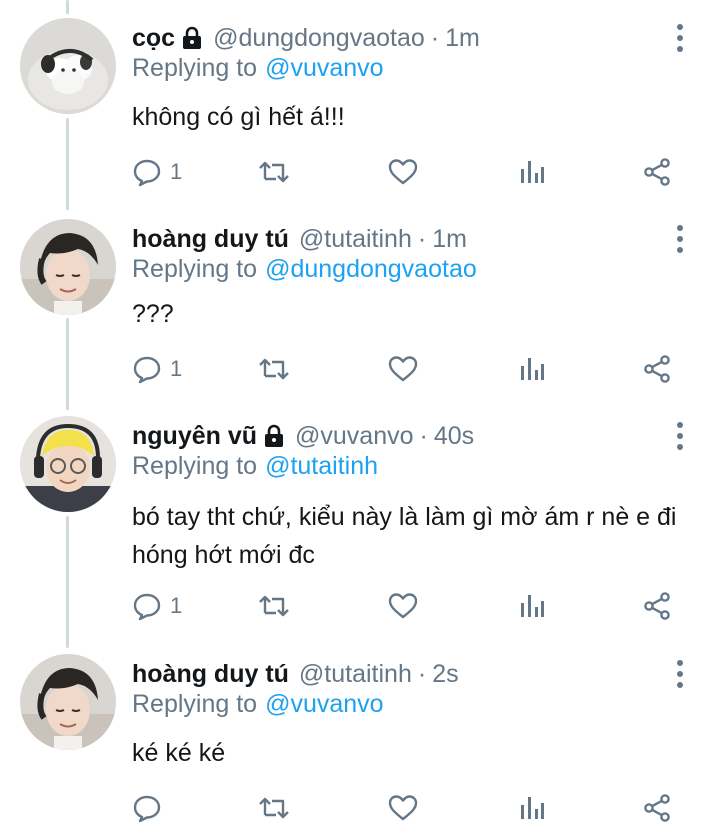 This screenshot has height=834, width=720. I want to click on tweet-header: cọc @dungdongvaotao · 1m, so click(306, 38).